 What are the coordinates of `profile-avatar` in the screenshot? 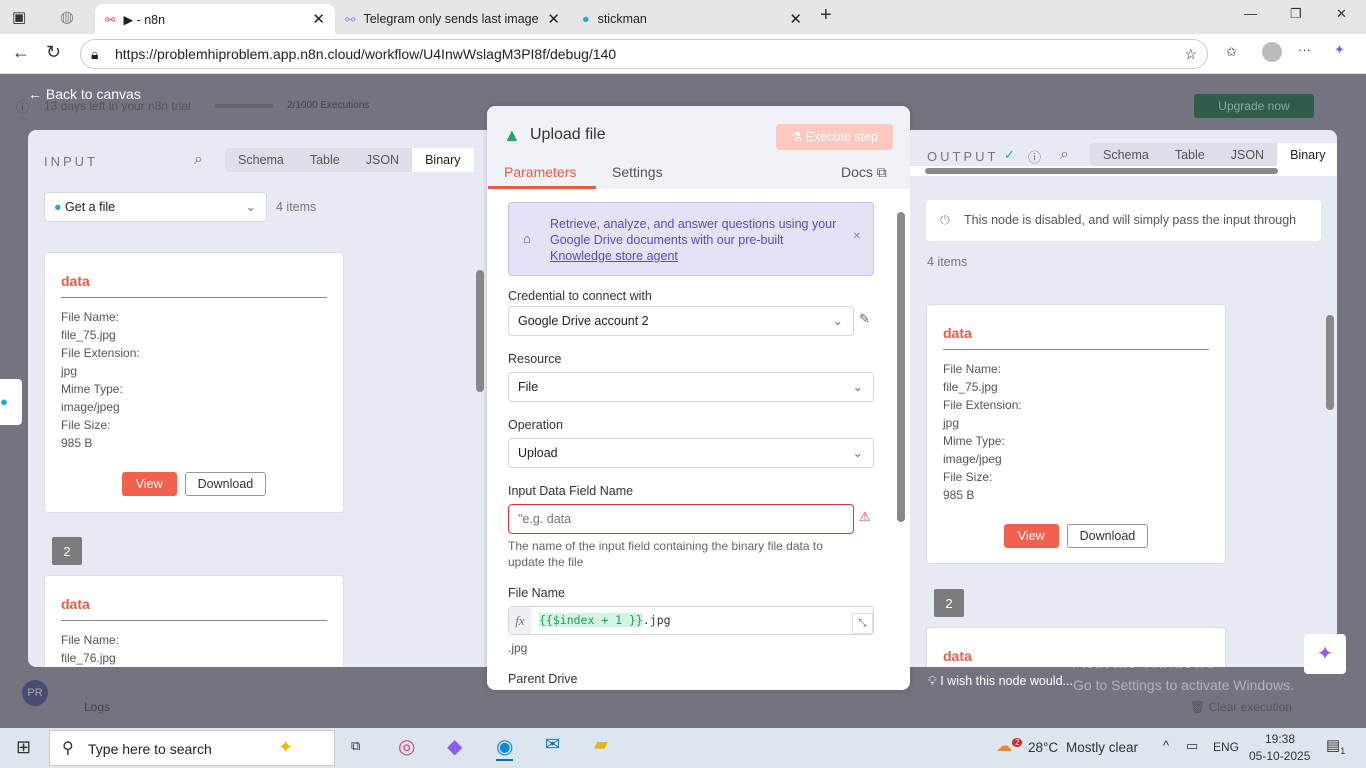 It's located at (1272, 52).